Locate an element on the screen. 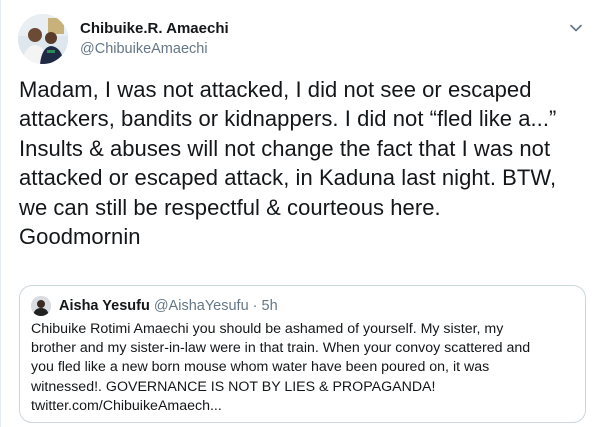 The image size is (594, 427). quoted-timestamp: 5h is located at coordinates (270, 306).